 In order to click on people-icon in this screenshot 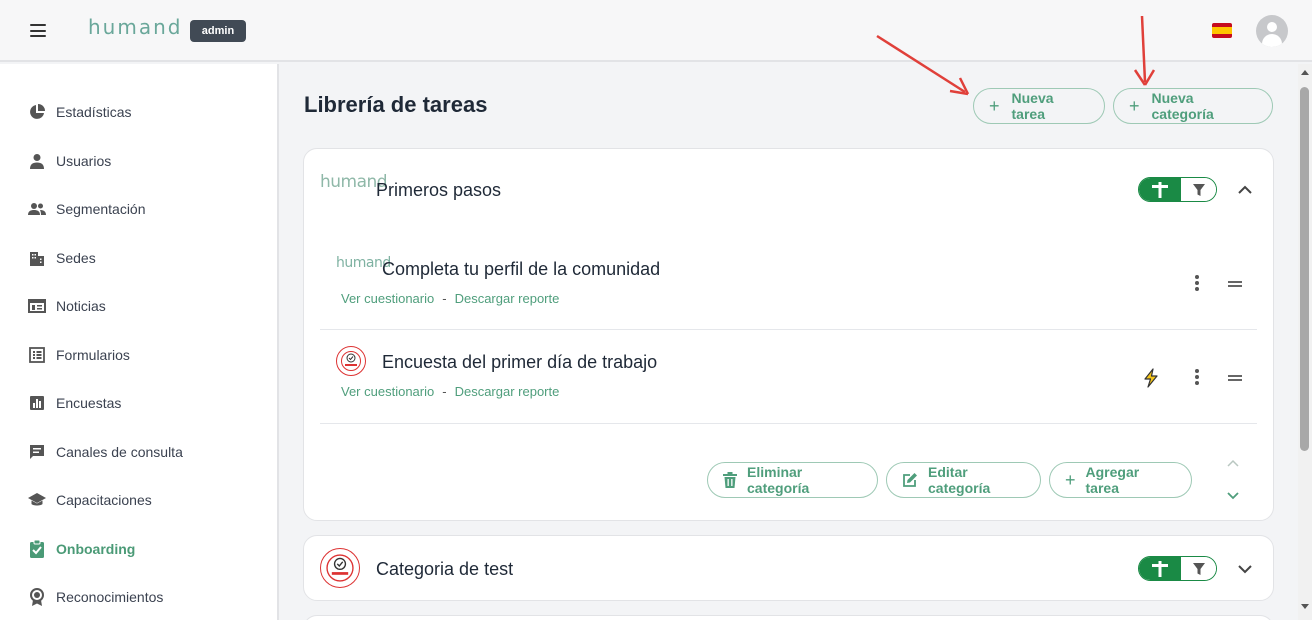, I will do `click(37, 209)`.